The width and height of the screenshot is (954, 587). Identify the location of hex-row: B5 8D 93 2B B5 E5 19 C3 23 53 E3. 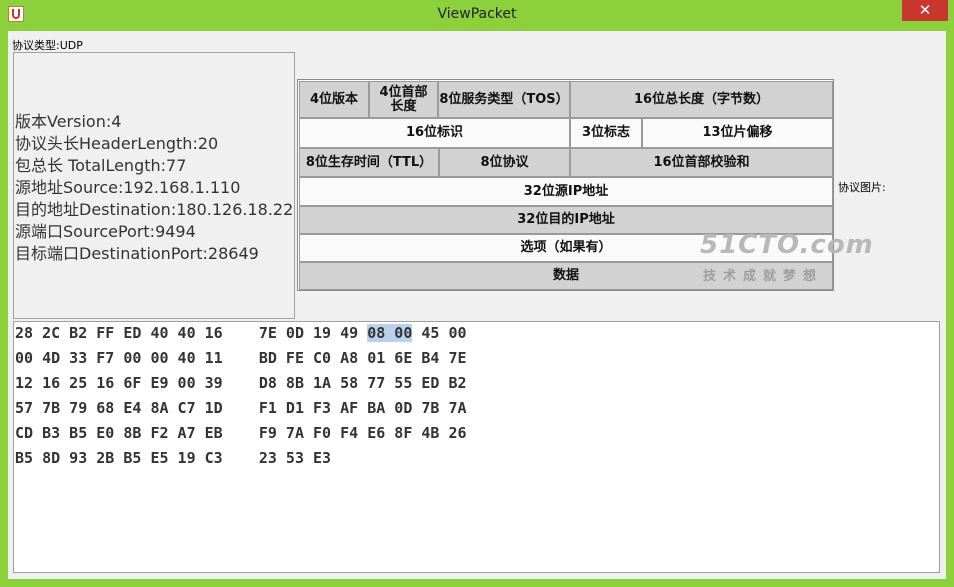
(173, 461).